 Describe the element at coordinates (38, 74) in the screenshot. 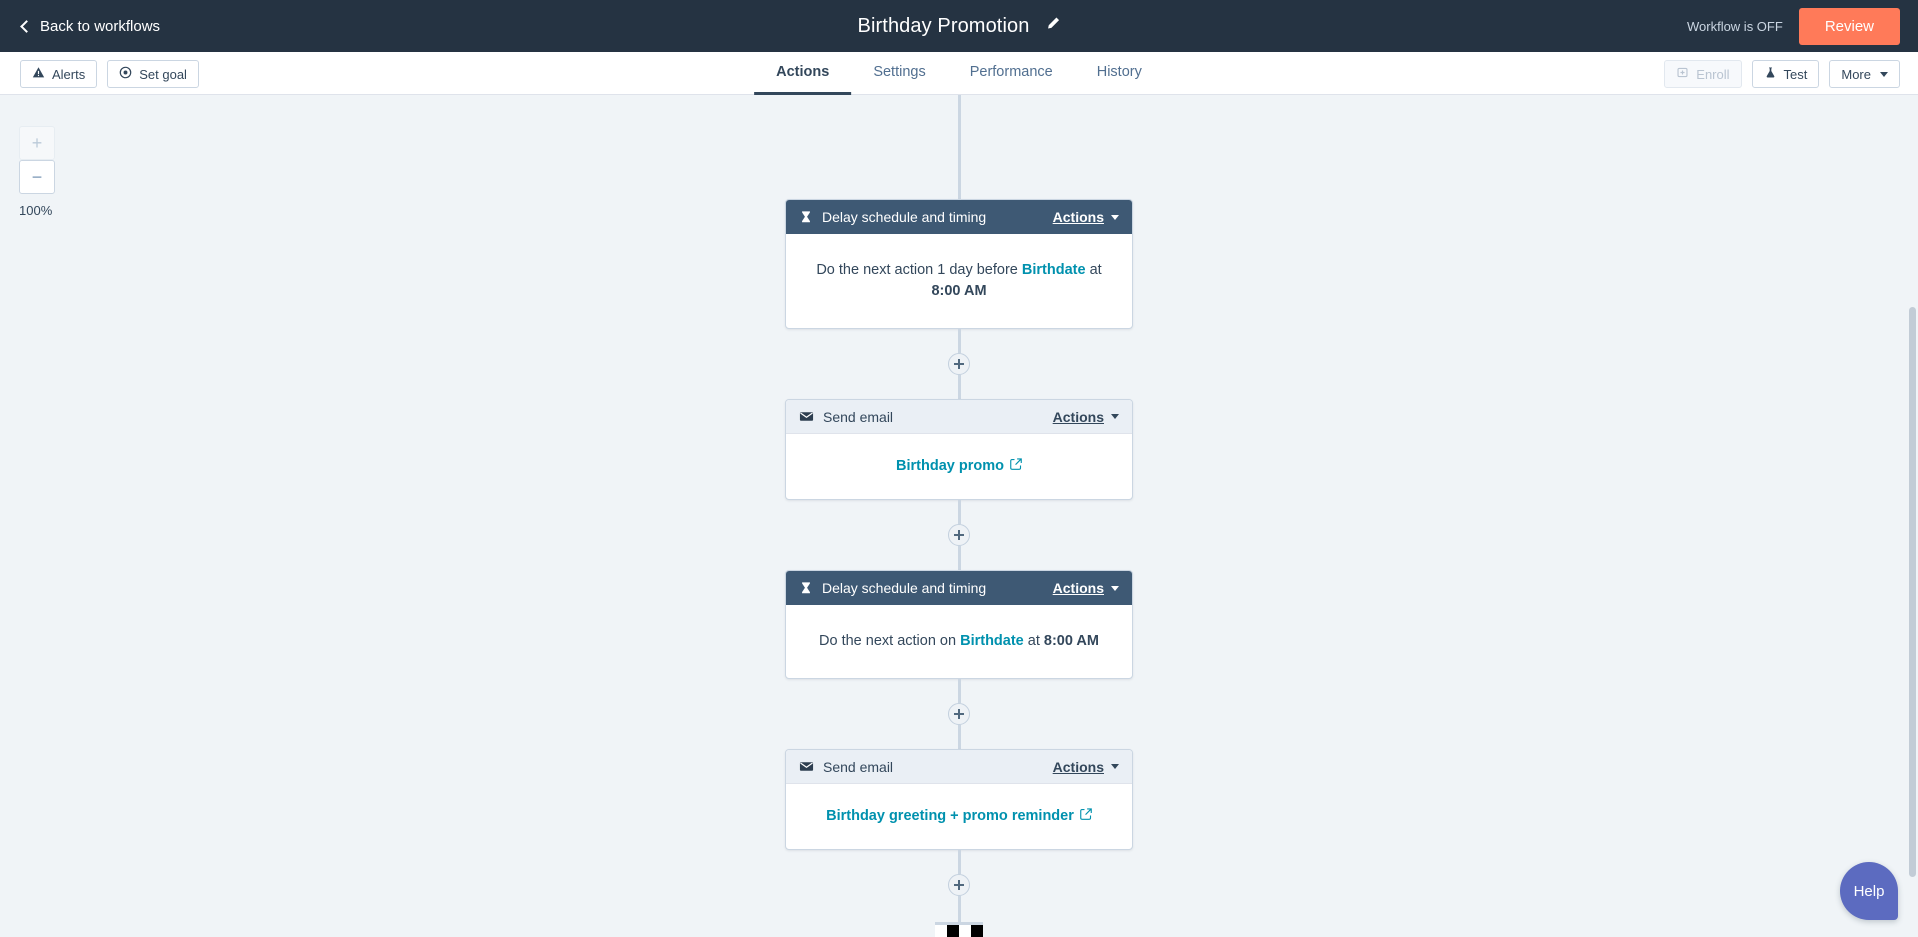

I see `warning-triangle-icon` at that location.